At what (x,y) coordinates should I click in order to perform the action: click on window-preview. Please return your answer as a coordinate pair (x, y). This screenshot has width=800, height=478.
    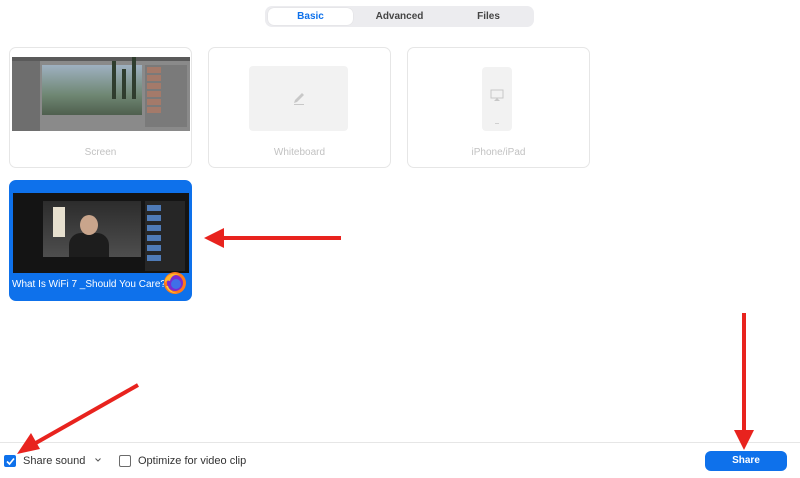
    Looking at the image, I should click on (101, 233).